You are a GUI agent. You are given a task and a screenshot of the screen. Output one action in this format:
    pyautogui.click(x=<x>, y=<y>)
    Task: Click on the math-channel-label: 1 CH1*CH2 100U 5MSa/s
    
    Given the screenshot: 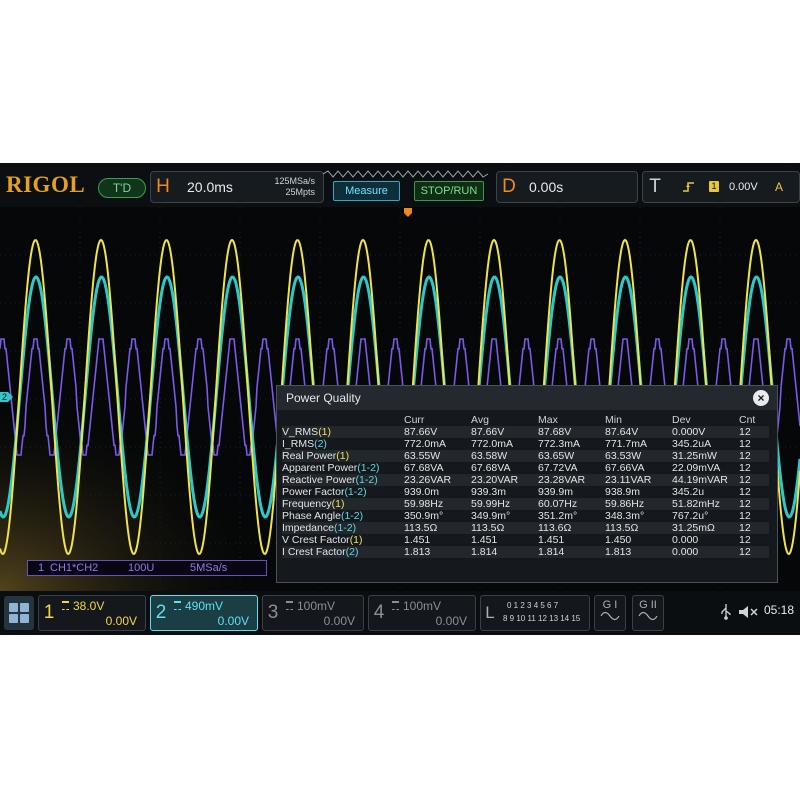 What is the action you would take?
    pyautogui.click(x=147, y=568)
    